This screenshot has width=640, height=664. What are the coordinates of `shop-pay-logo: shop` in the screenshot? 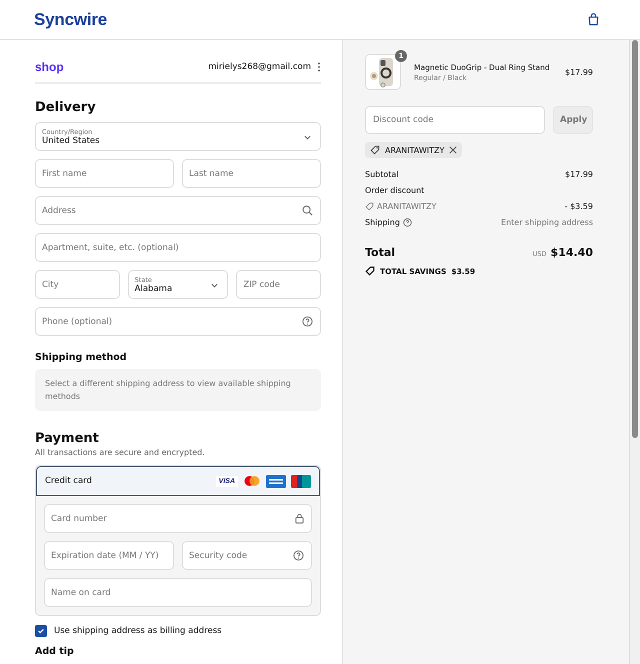 It's located at (50, 67).